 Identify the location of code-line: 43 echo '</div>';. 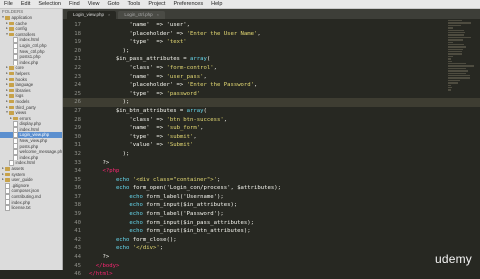
(271, 248).